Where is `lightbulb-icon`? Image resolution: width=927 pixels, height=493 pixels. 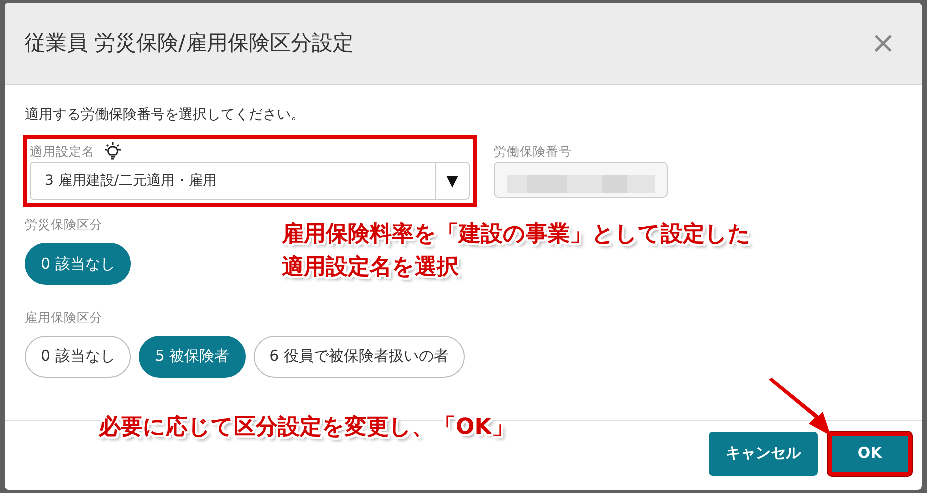
lightbulb-icon is located at coordinates (113, 152).